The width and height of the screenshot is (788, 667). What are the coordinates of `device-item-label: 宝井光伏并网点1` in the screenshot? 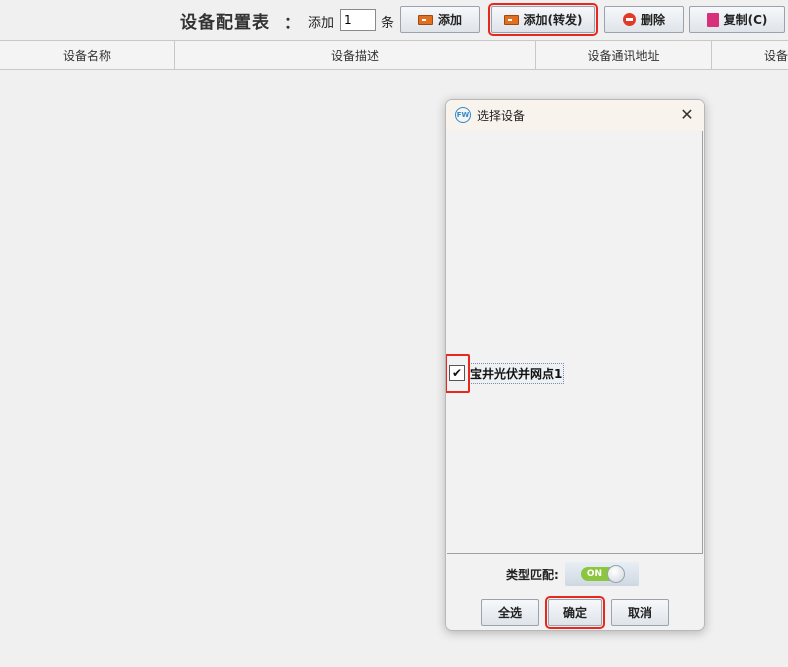 It's located at (516, 373).